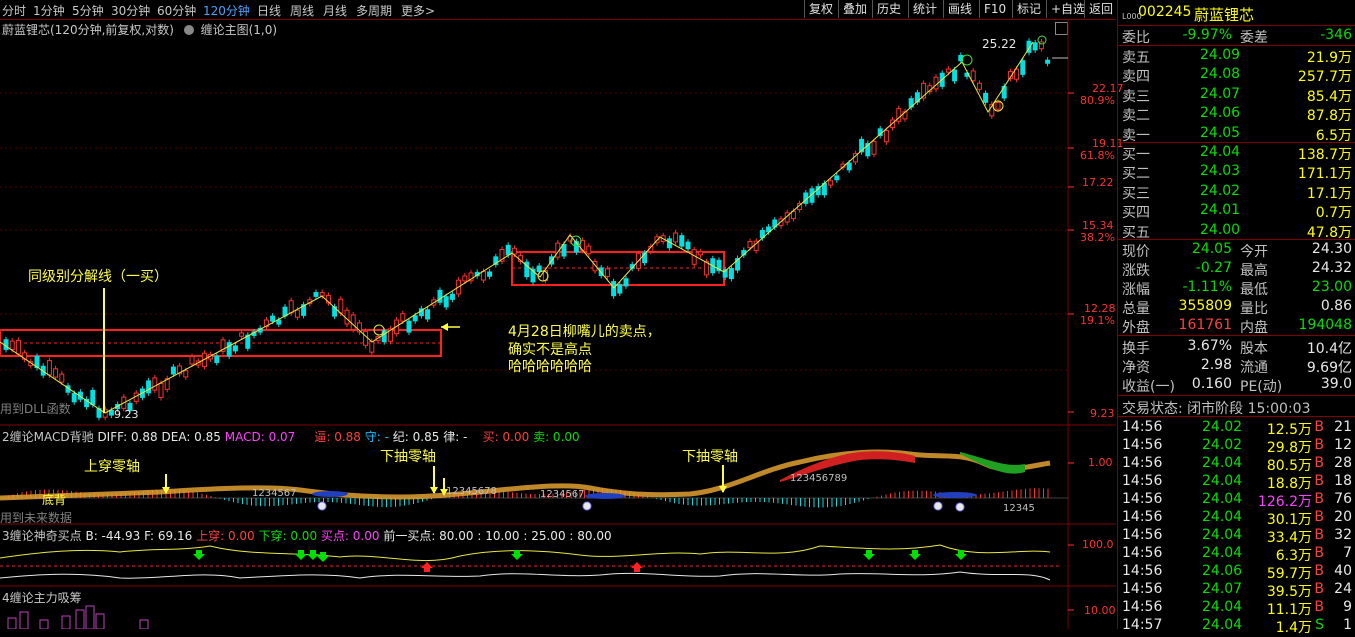  Describe the element at coordinates (1236, 288) in the screenshot. I see `stat-row: 涨幅 -1.11% 最低 23.00` at that location.